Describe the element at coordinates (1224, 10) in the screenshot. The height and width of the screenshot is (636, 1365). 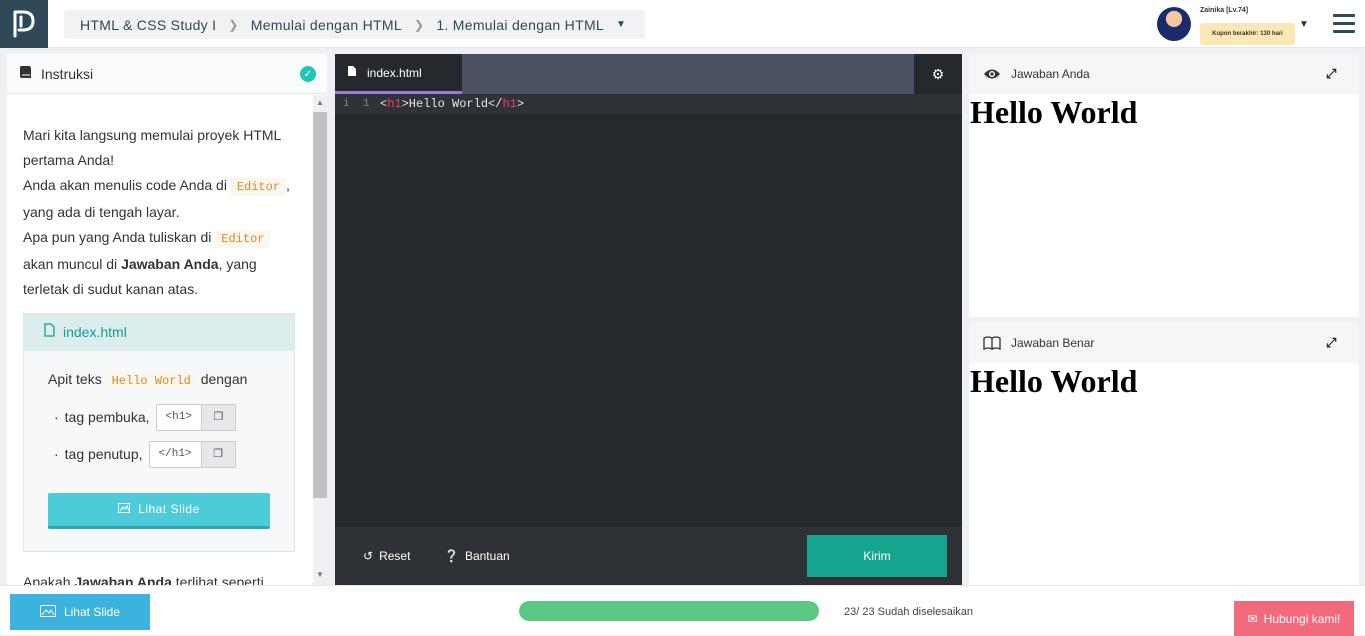
I see `user-name: Zainika [Lv.74]` at that location.